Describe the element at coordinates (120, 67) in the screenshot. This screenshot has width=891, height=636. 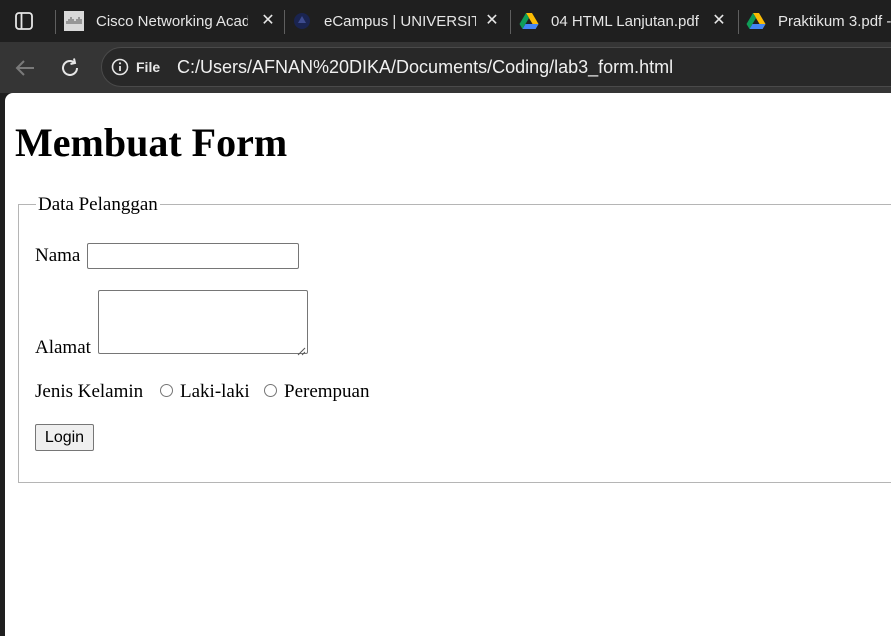
I see `info-icon` at that location.